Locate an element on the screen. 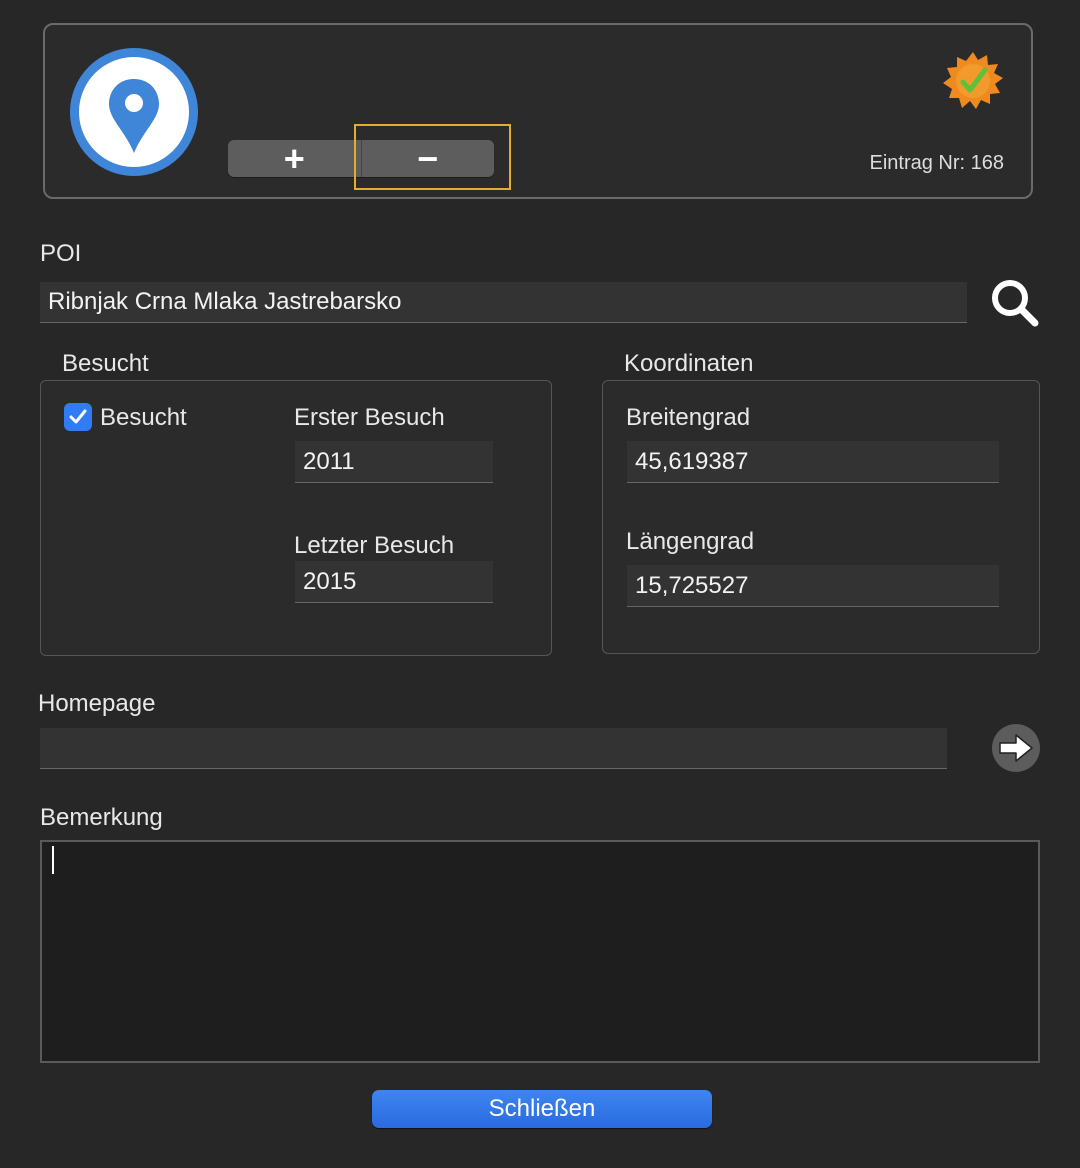 The height and width of the screenshot is (1168, 1080). arrow-right-icon is located at coordinates (1016, 748).